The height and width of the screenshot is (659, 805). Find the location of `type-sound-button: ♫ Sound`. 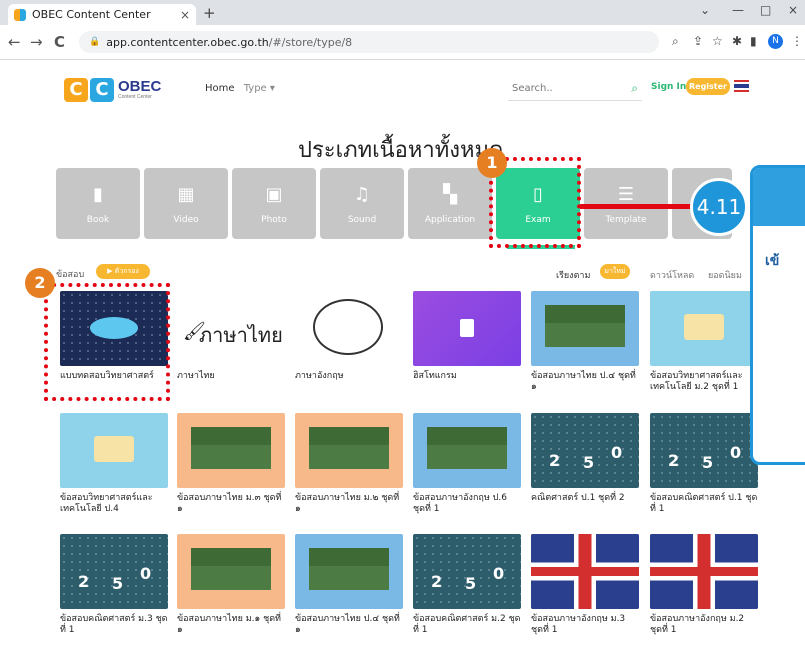

type-sound-button: ♫ Sound is located at coordinates (362, 203).